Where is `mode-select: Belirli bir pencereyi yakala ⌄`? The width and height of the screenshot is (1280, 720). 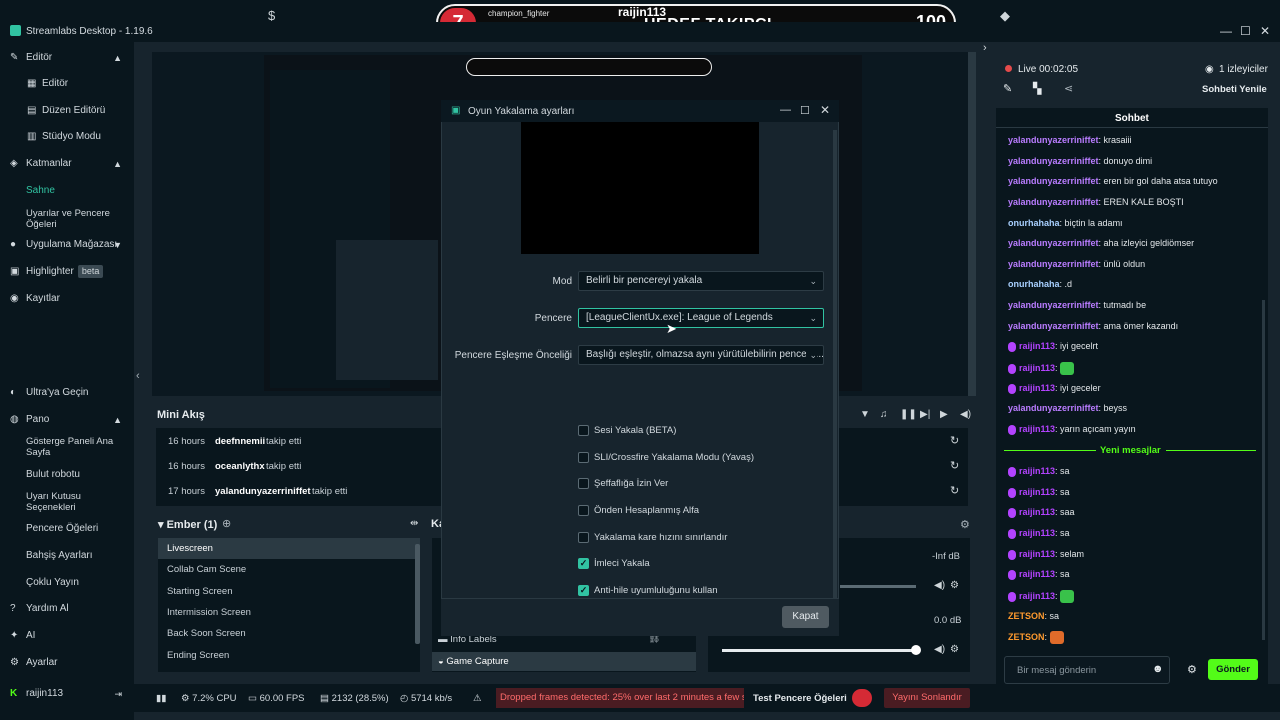
mode-select: Belirli bir pencereyi yakala ⌄ is located at coordinates (701, 281).